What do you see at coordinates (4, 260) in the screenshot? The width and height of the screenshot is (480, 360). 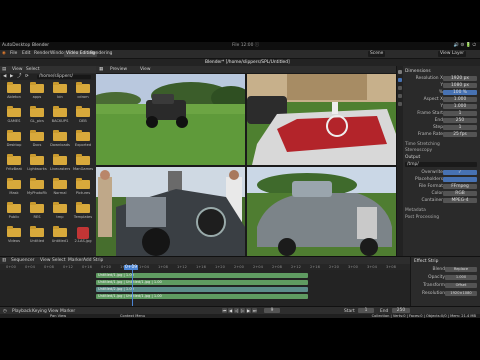 I see `sequencer-editor-icon: ▥` at bounding box center [4, 260].